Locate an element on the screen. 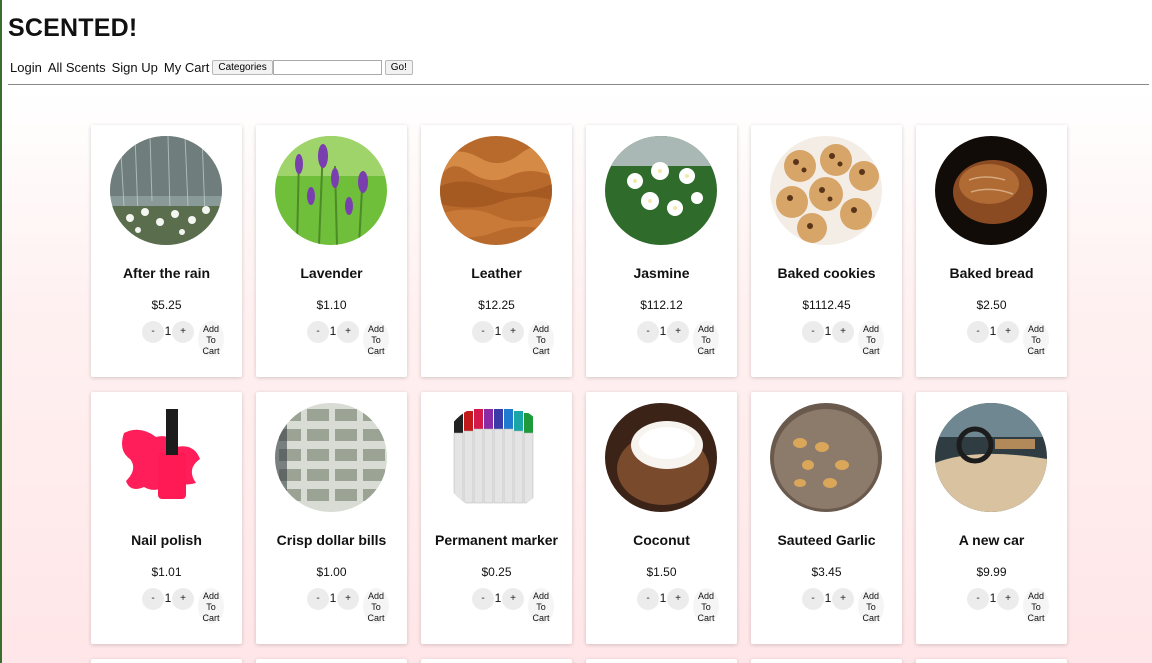 The image size is (1152, 663). go-button: Go! is located at coordinates (398, 67).